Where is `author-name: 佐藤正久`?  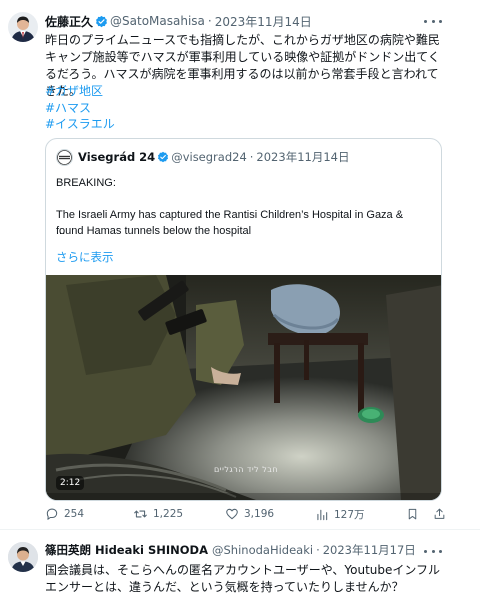
author-name: 佐藤正久 is located at coordinates (69, 21).